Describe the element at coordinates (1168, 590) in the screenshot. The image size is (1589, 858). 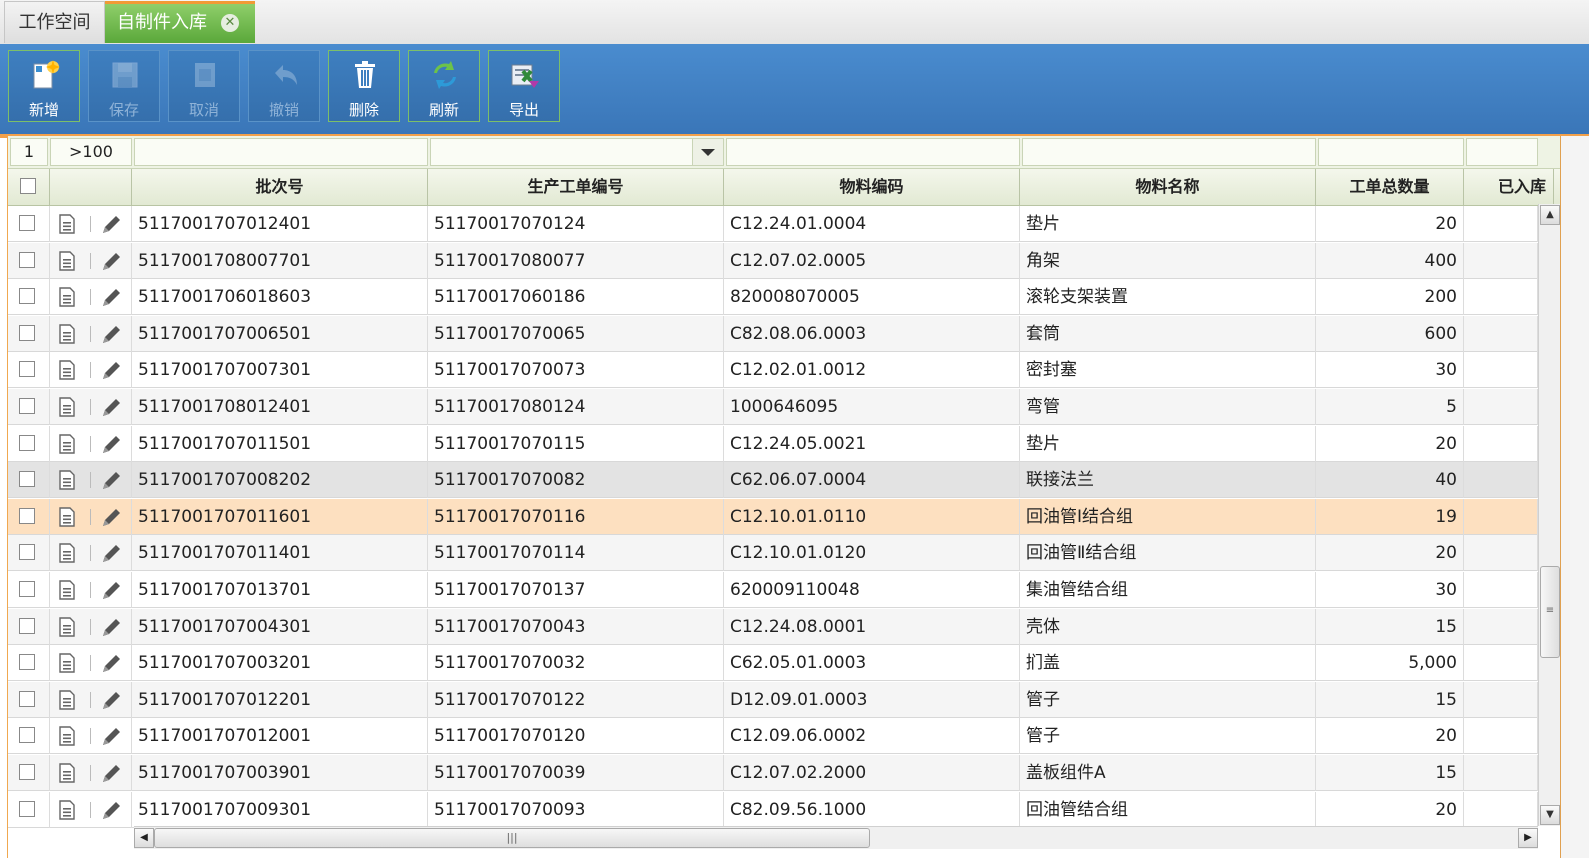
I see `cell-name: 集油管结合组` at that location.